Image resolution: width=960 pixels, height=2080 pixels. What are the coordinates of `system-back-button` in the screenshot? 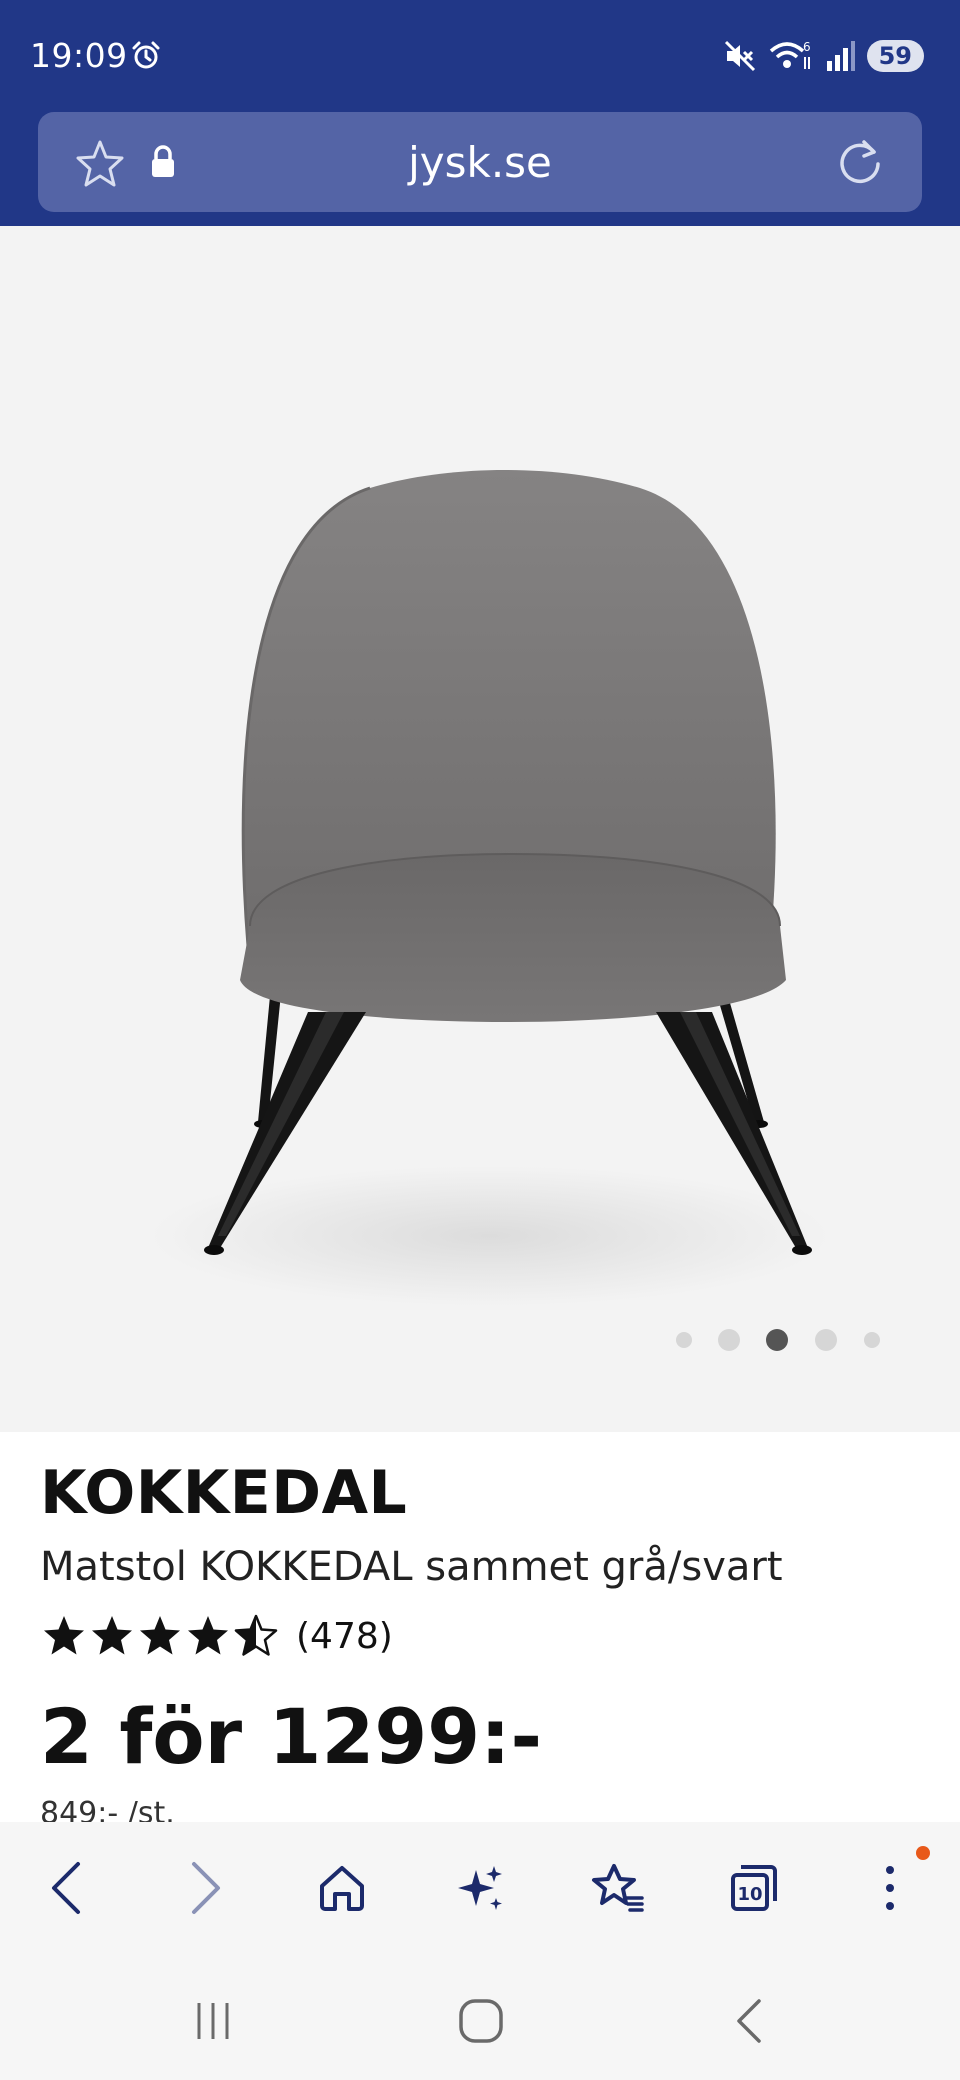 It's located at (749, 2021).